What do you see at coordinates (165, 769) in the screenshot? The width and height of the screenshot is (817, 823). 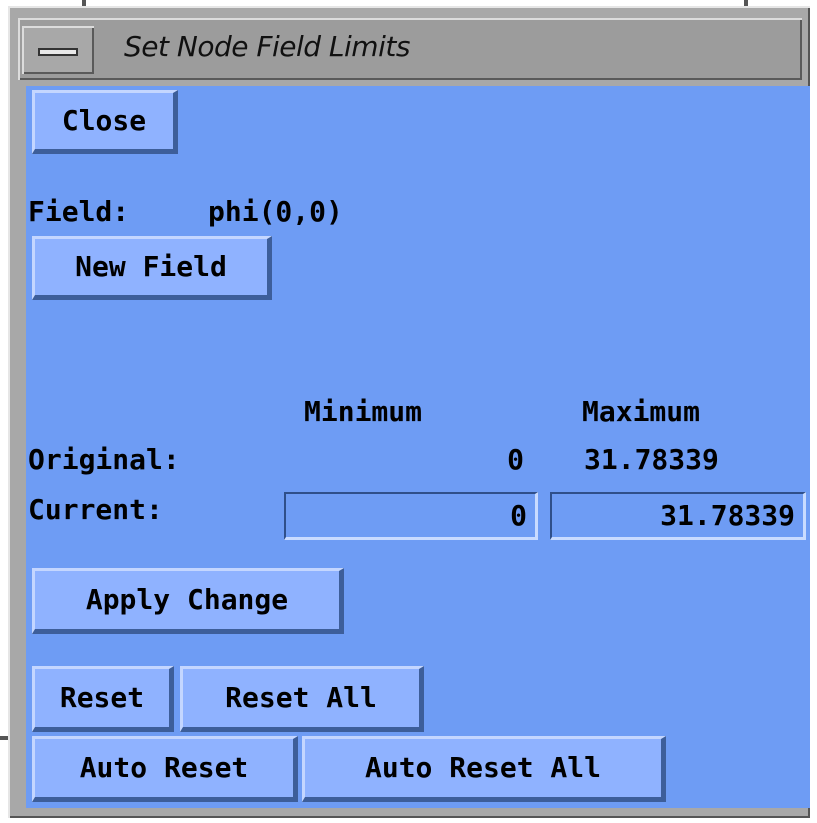 I see `auto-reset-button: Auto Reset` at bounding box center [165, 769].